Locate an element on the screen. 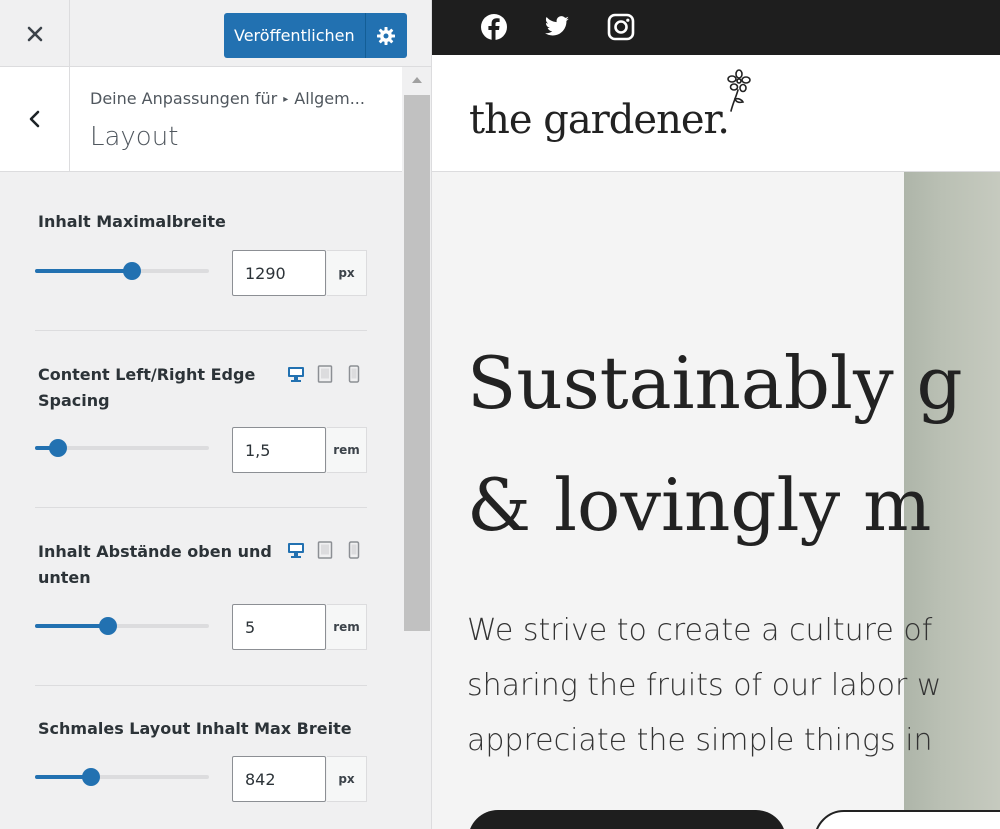  hero-title-line: Sustainably g is located at coordinates (715, 383).